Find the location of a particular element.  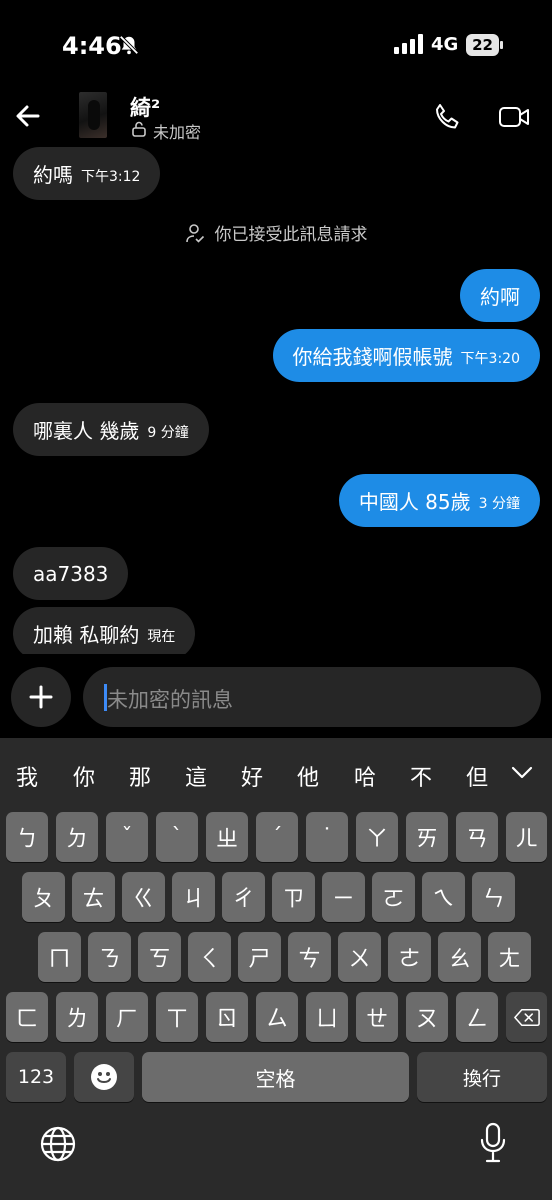

status-time: 4:46 is located at coordinates (92, 46).